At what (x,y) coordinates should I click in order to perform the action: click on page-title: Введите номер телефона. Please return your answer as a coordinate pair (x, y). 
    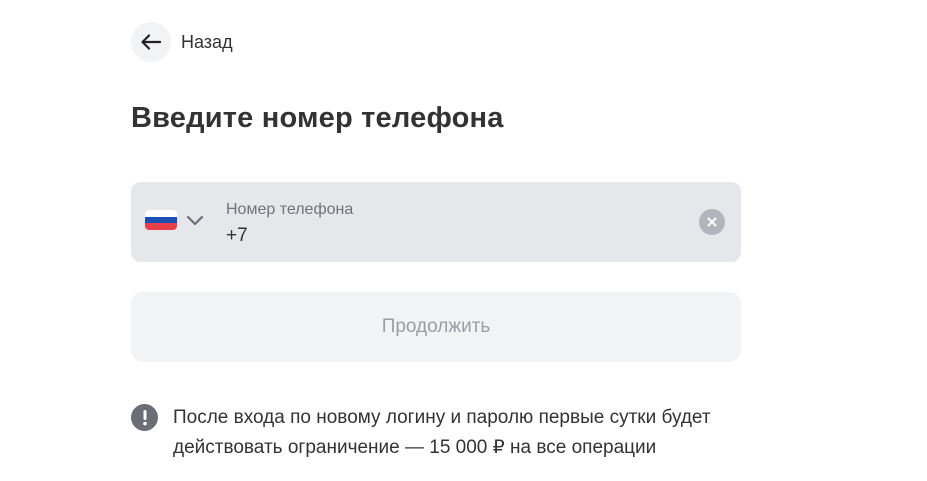
    Looking at the image, I should click on (317, 118).